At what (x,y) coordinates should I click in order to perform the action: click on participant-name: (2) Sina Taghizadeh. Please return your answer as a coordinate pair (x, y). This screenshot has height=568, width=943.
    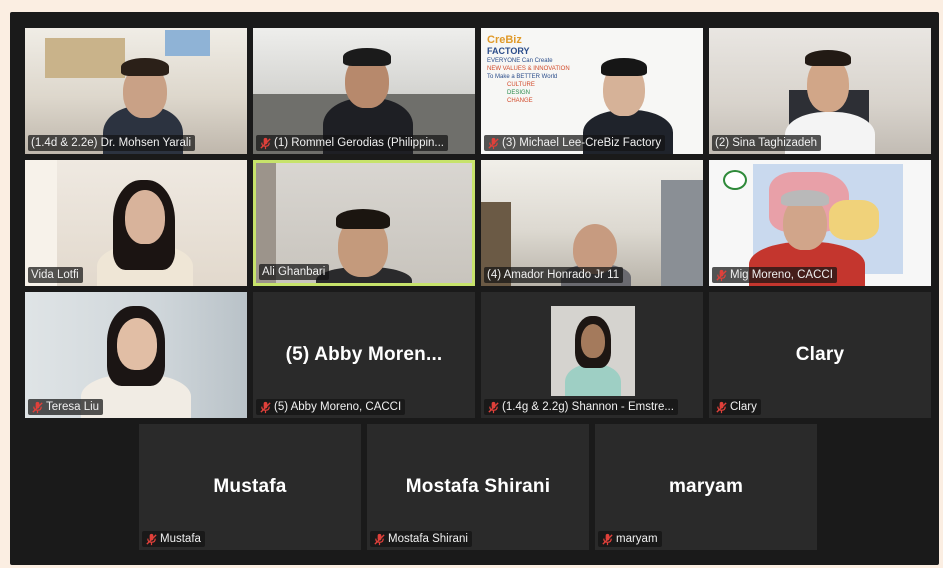
    Looking at the image, I should click on (766, 143).